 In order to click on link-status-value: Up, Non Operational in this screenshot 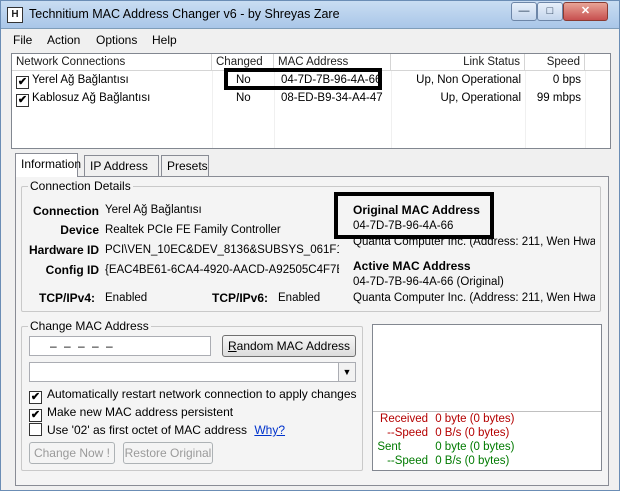, I will do `click(468, 80)`.